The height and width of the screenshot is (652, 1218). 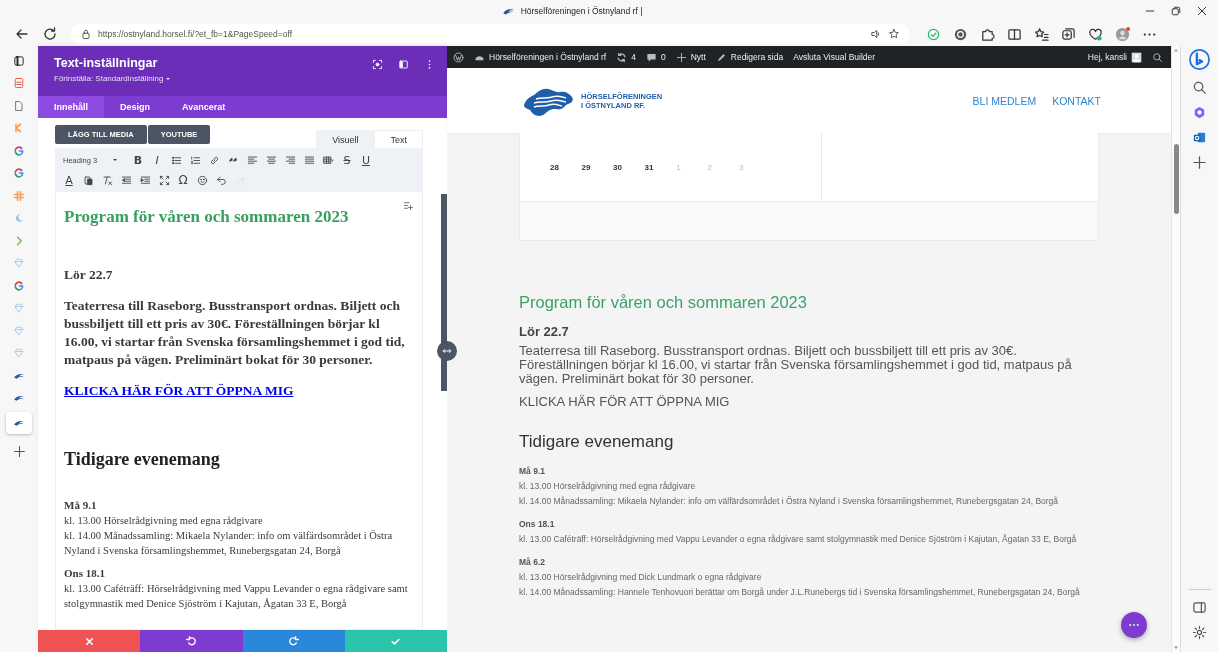 I want to click on address-bar: https://ostnyland.horsel.fi/?et_fb=1&PageSpeed=off, so click(x=490, y=34).